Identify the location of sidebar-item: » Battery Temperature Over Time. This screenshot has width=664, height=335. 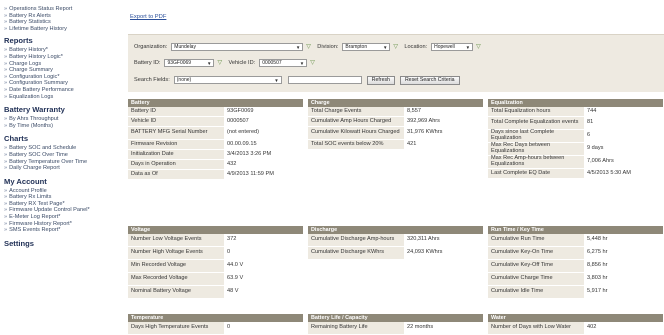
(63, 162).